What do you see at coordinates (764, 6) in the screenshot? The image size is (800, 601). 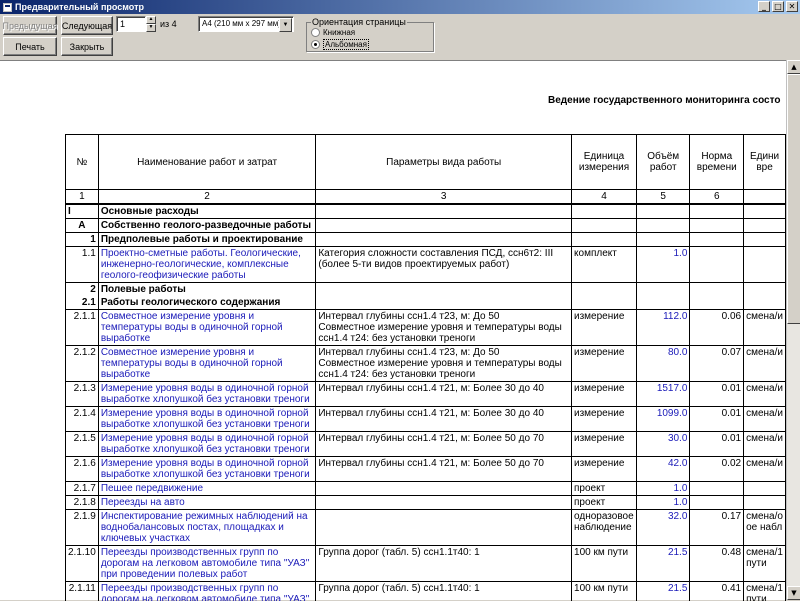 I see `minimize-icon: _` at bounding box center [764, 6].